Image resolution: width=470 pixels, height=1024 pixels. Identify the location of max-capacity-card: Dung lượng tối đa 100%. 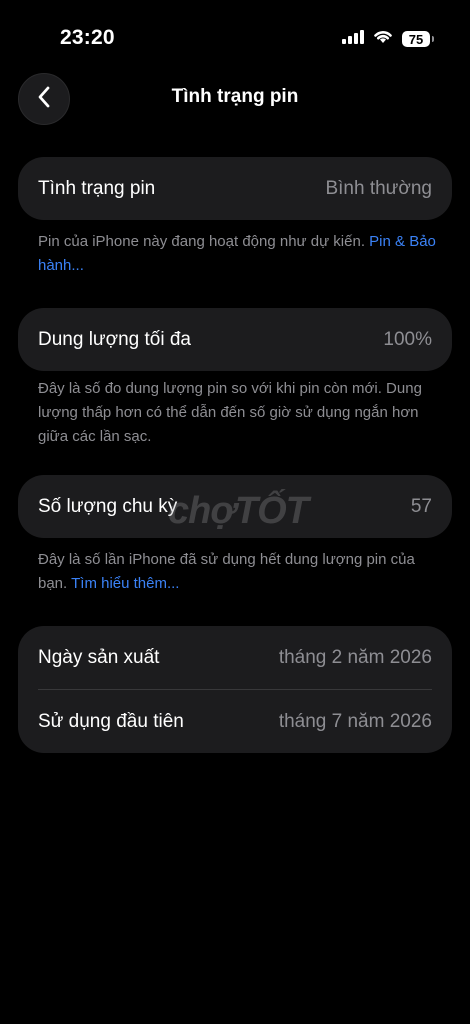
(235, 339).